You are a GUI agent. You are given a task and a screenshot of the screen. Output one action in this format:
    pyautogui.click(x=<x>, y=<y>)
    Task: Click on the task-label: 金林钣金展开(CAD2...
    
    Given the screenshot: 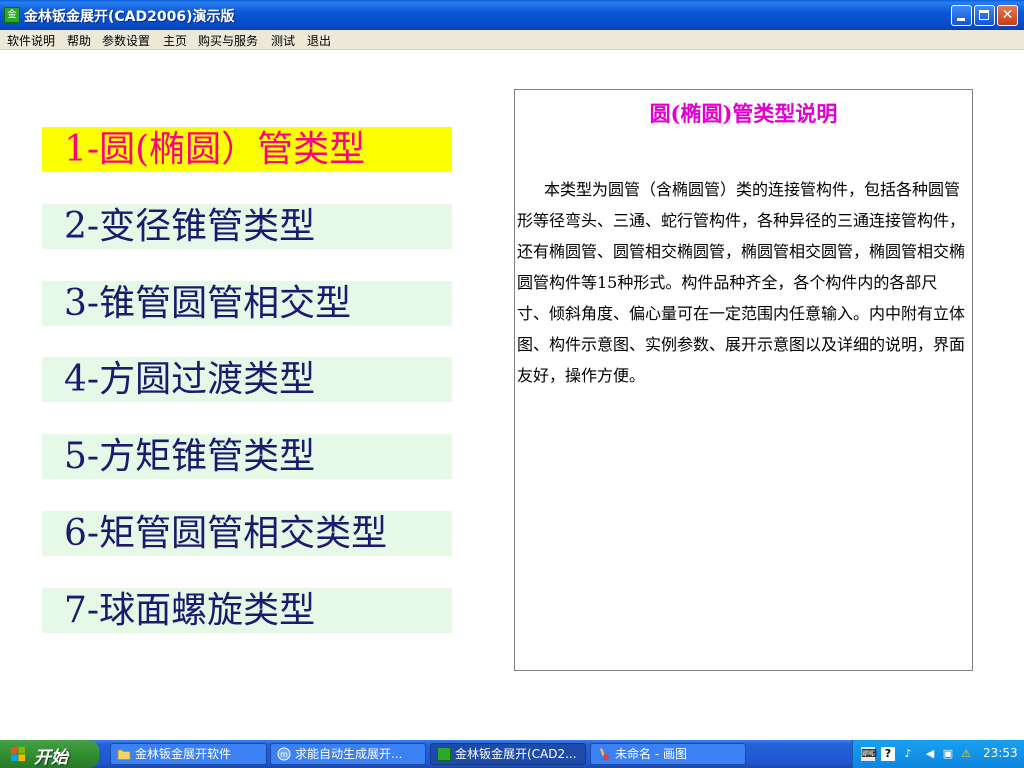 What is the action you would take?
    pyautogui.click(x=516, y=754)
    